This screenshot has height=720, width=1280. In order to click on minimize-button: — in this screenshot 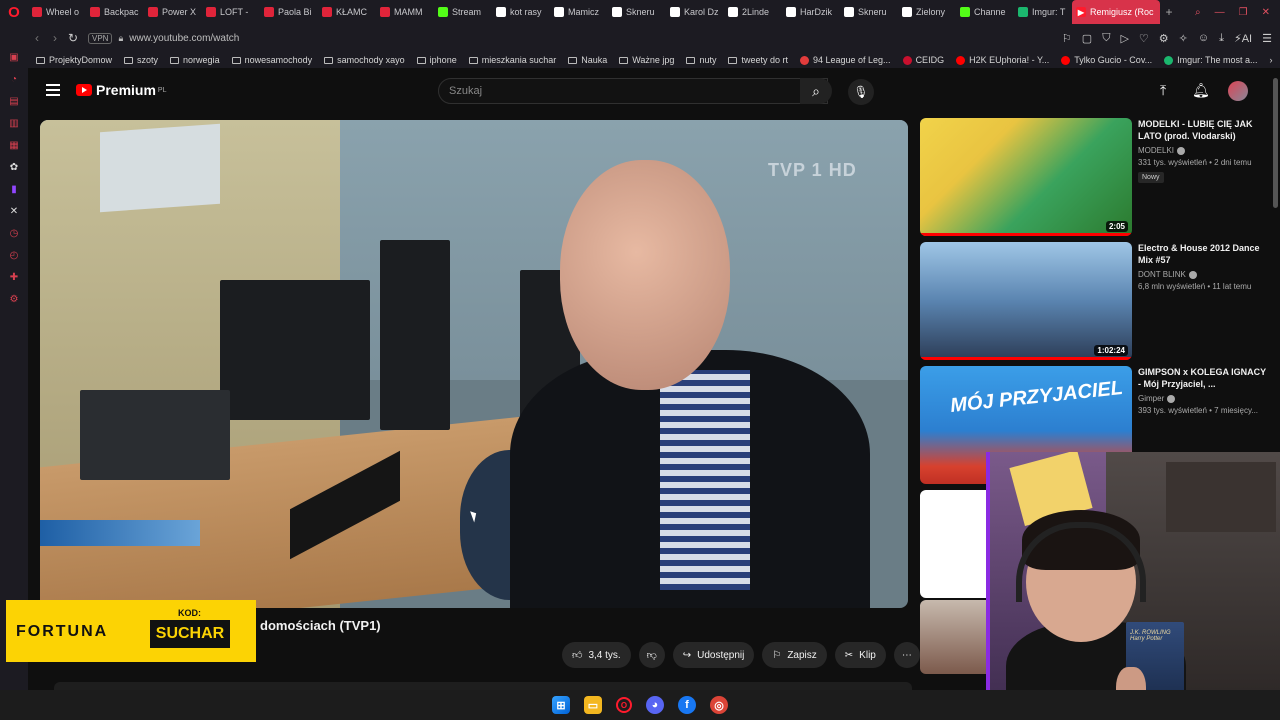, I will do `click(1220, 12)`.